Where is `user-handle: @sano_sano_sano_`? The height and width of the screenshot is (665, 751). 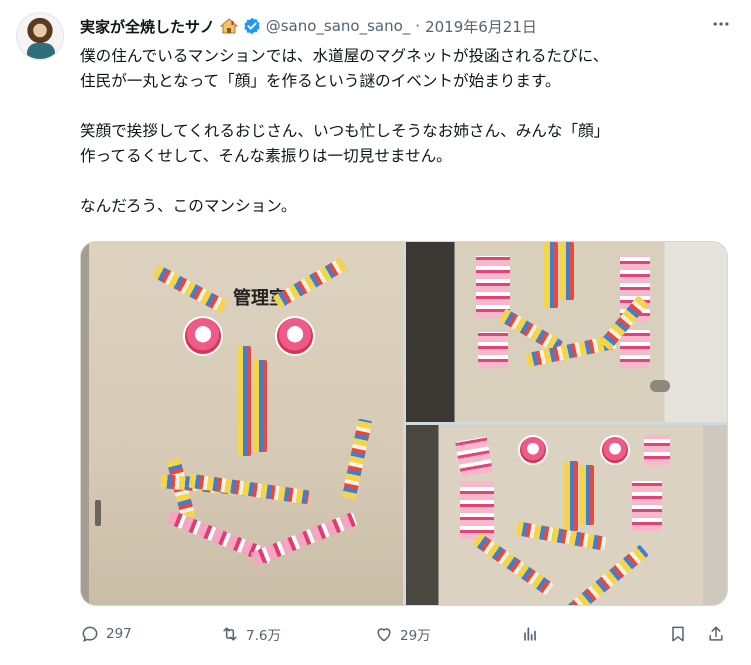 user-handle: @sano_sano_sano_ is located at coordinates (338, 26).